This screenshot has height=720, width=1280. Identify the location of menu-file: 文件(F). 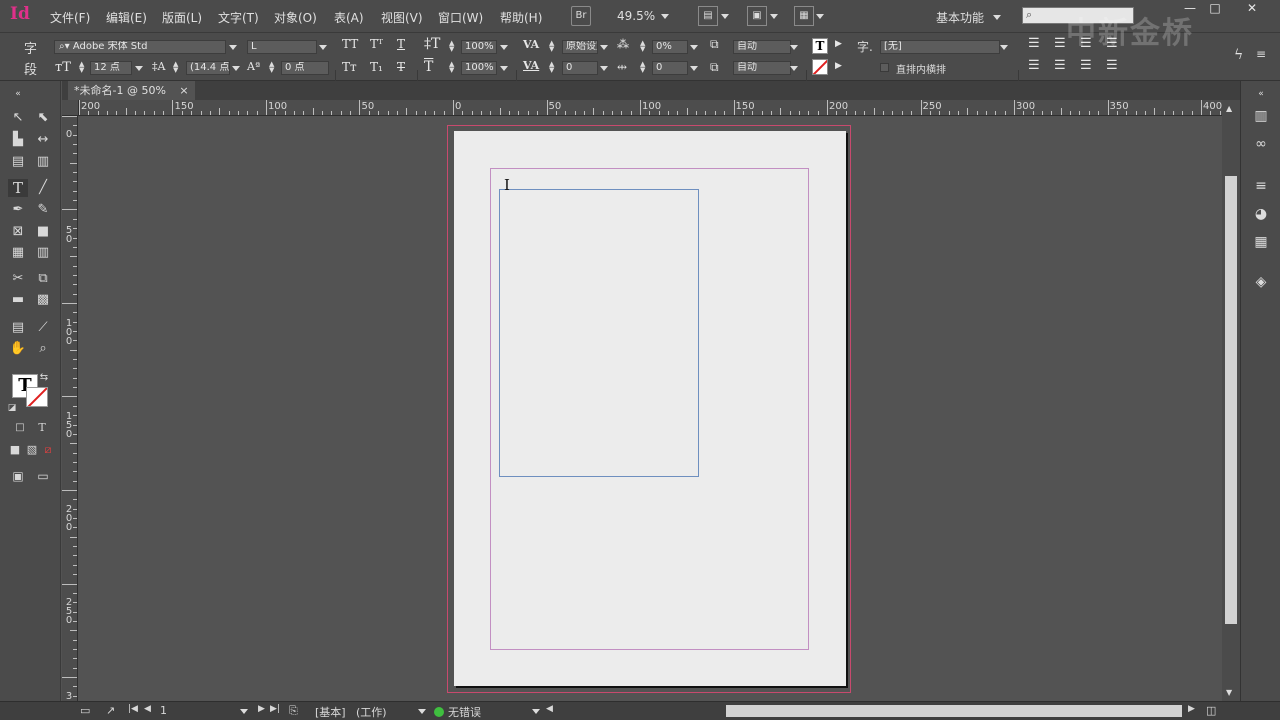
(70, 17).